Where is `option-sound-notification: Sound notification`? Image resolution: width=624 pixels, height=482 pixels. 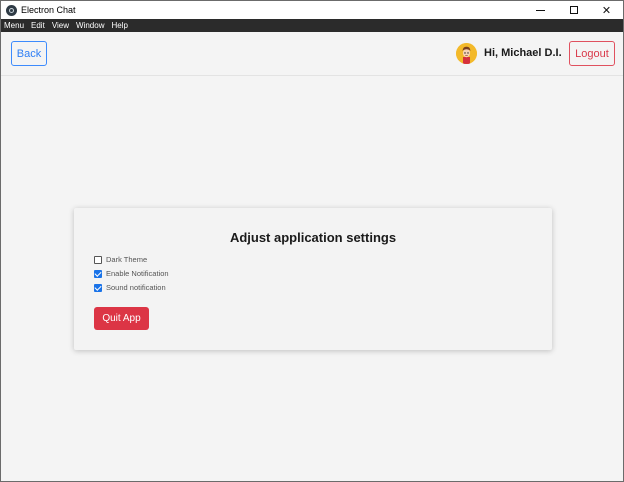 option-sound-notification: Sound notification is located at coordinates (130, 287).